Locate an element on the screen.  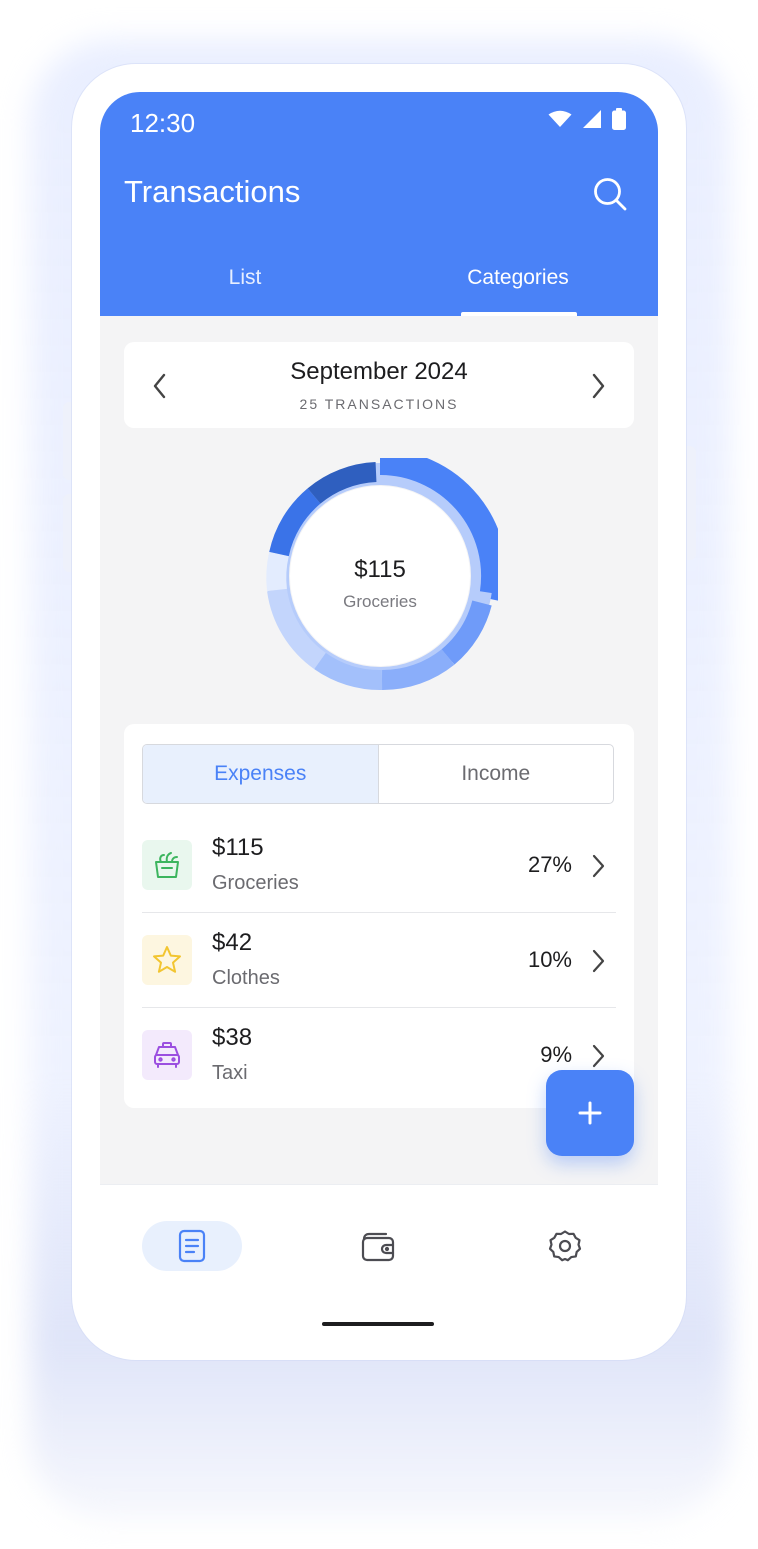
type-segmented-control: Expenses Income is located at coordinates (378, 774).